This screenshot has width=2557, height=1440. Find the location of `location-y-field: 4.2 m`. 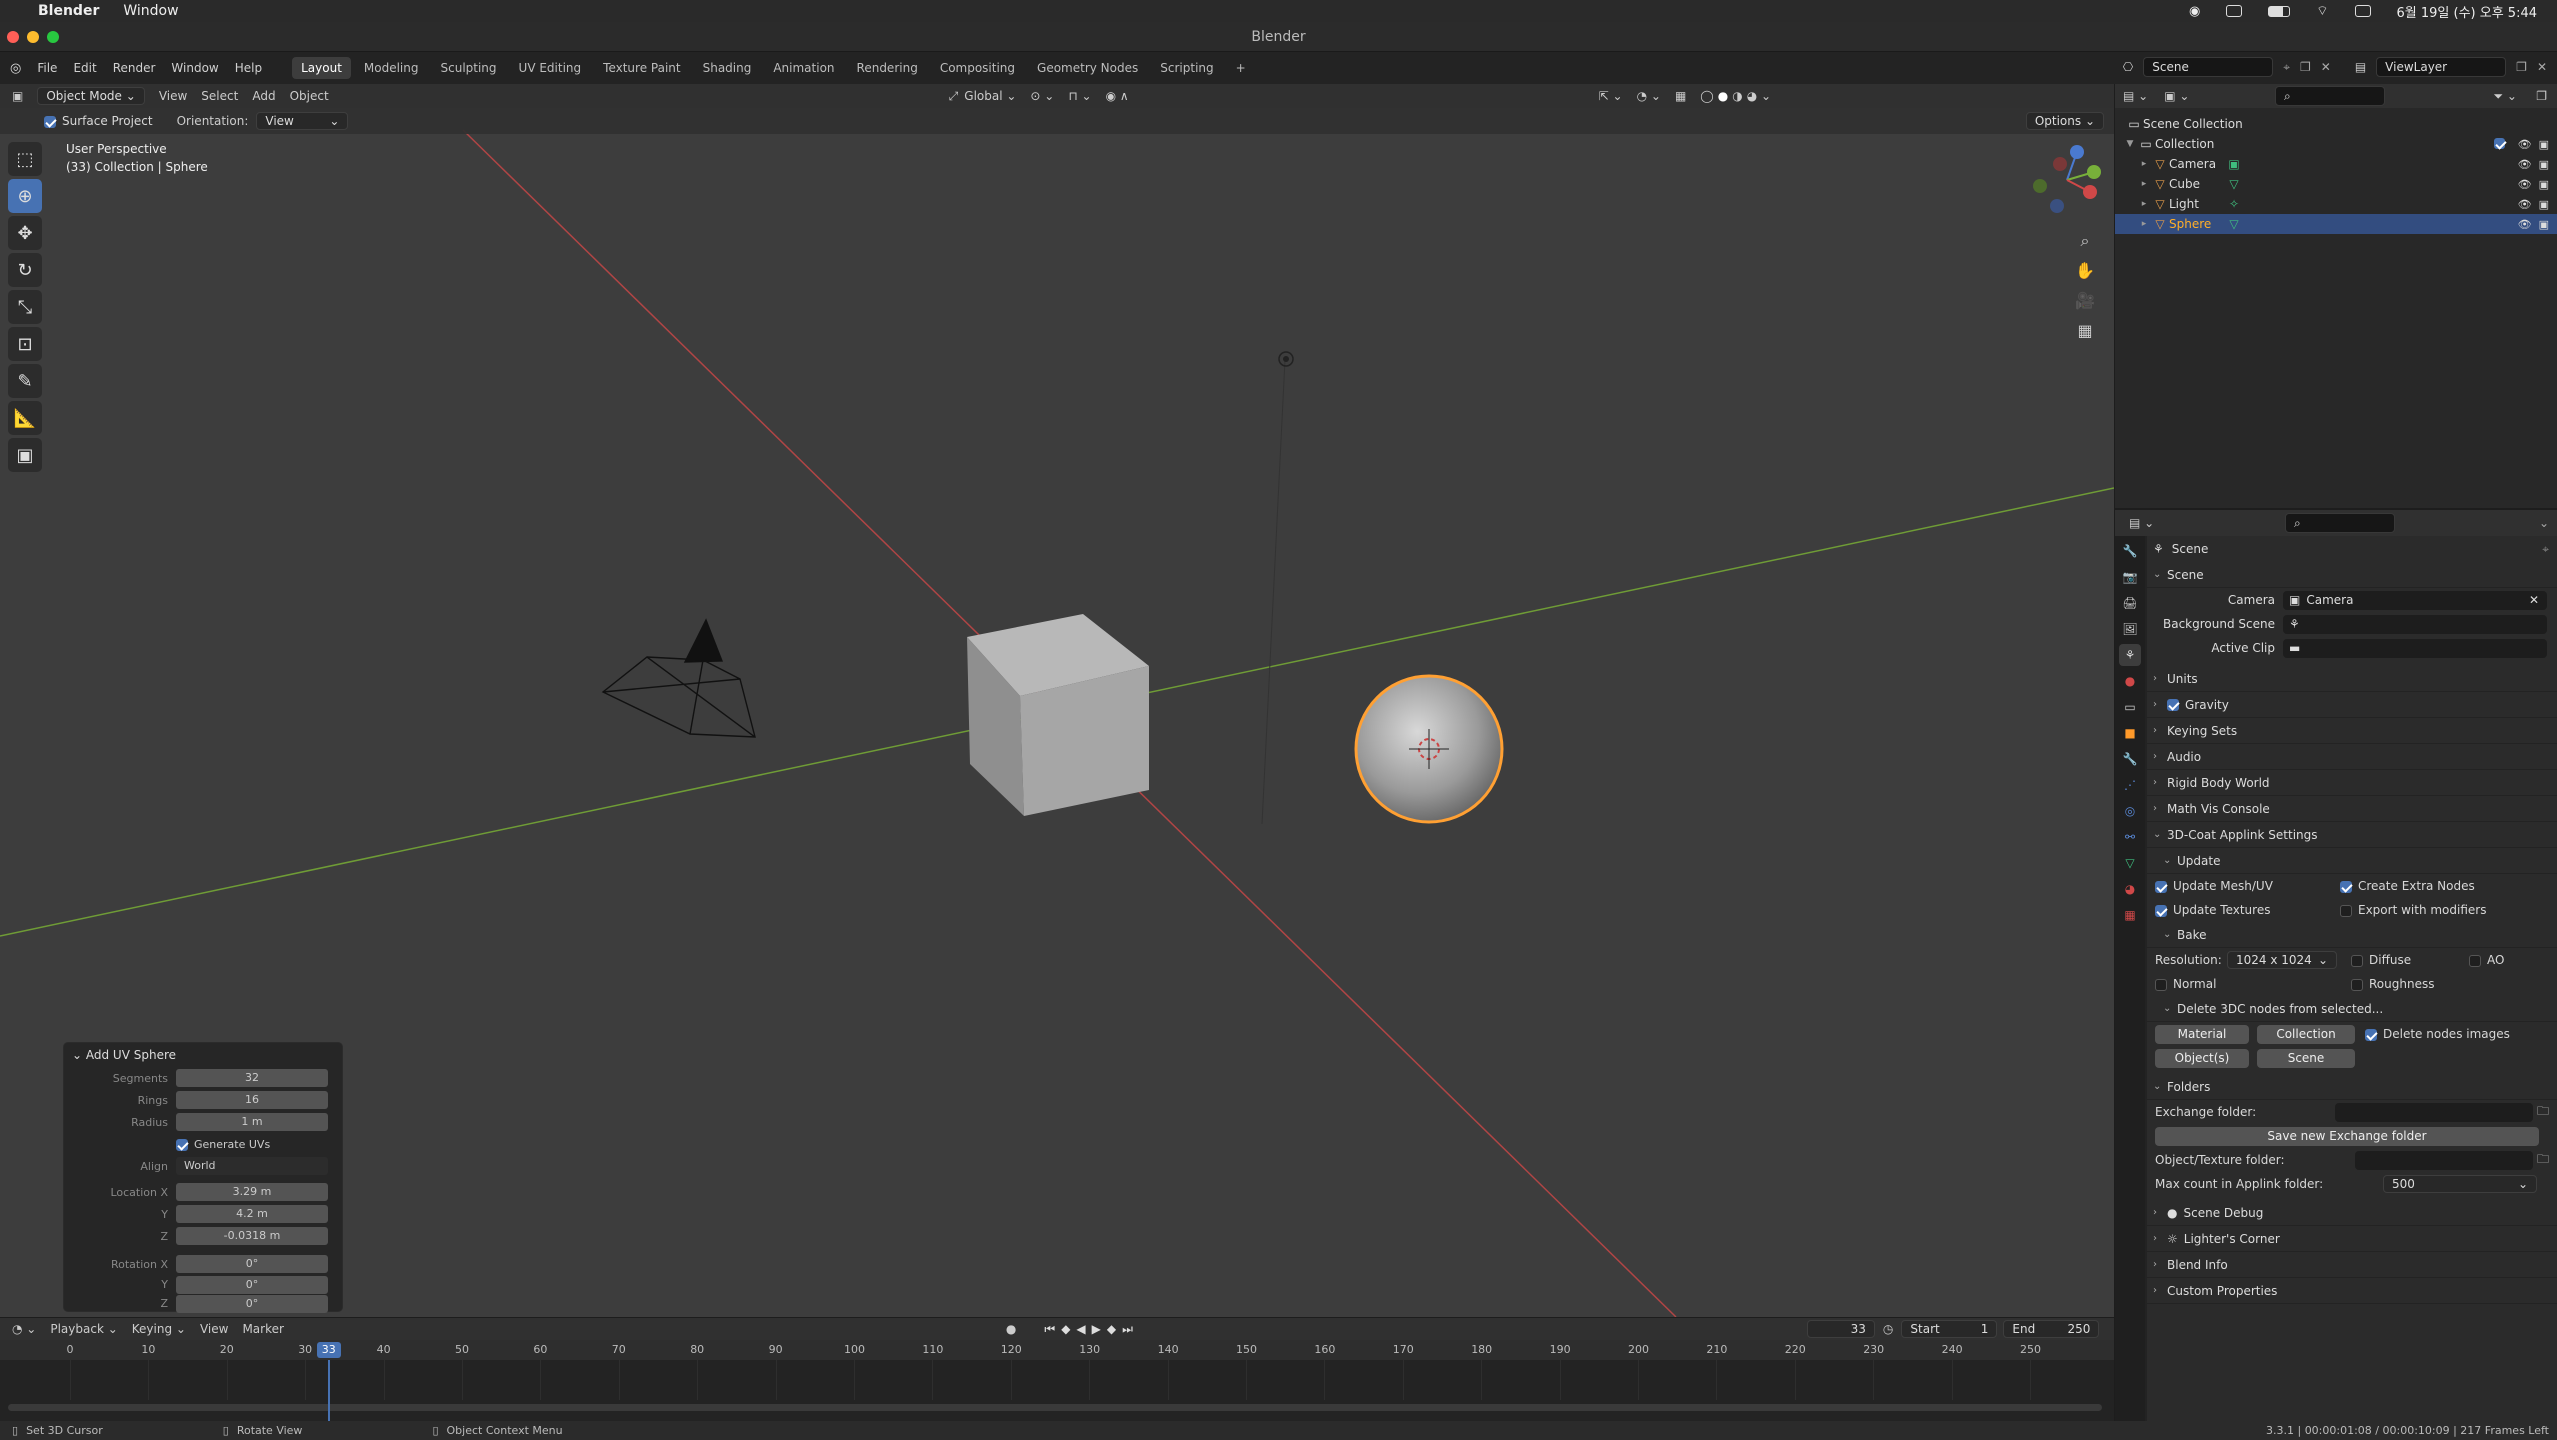

location-y-field: 4.2 m is located at coordinates (252, 1214).